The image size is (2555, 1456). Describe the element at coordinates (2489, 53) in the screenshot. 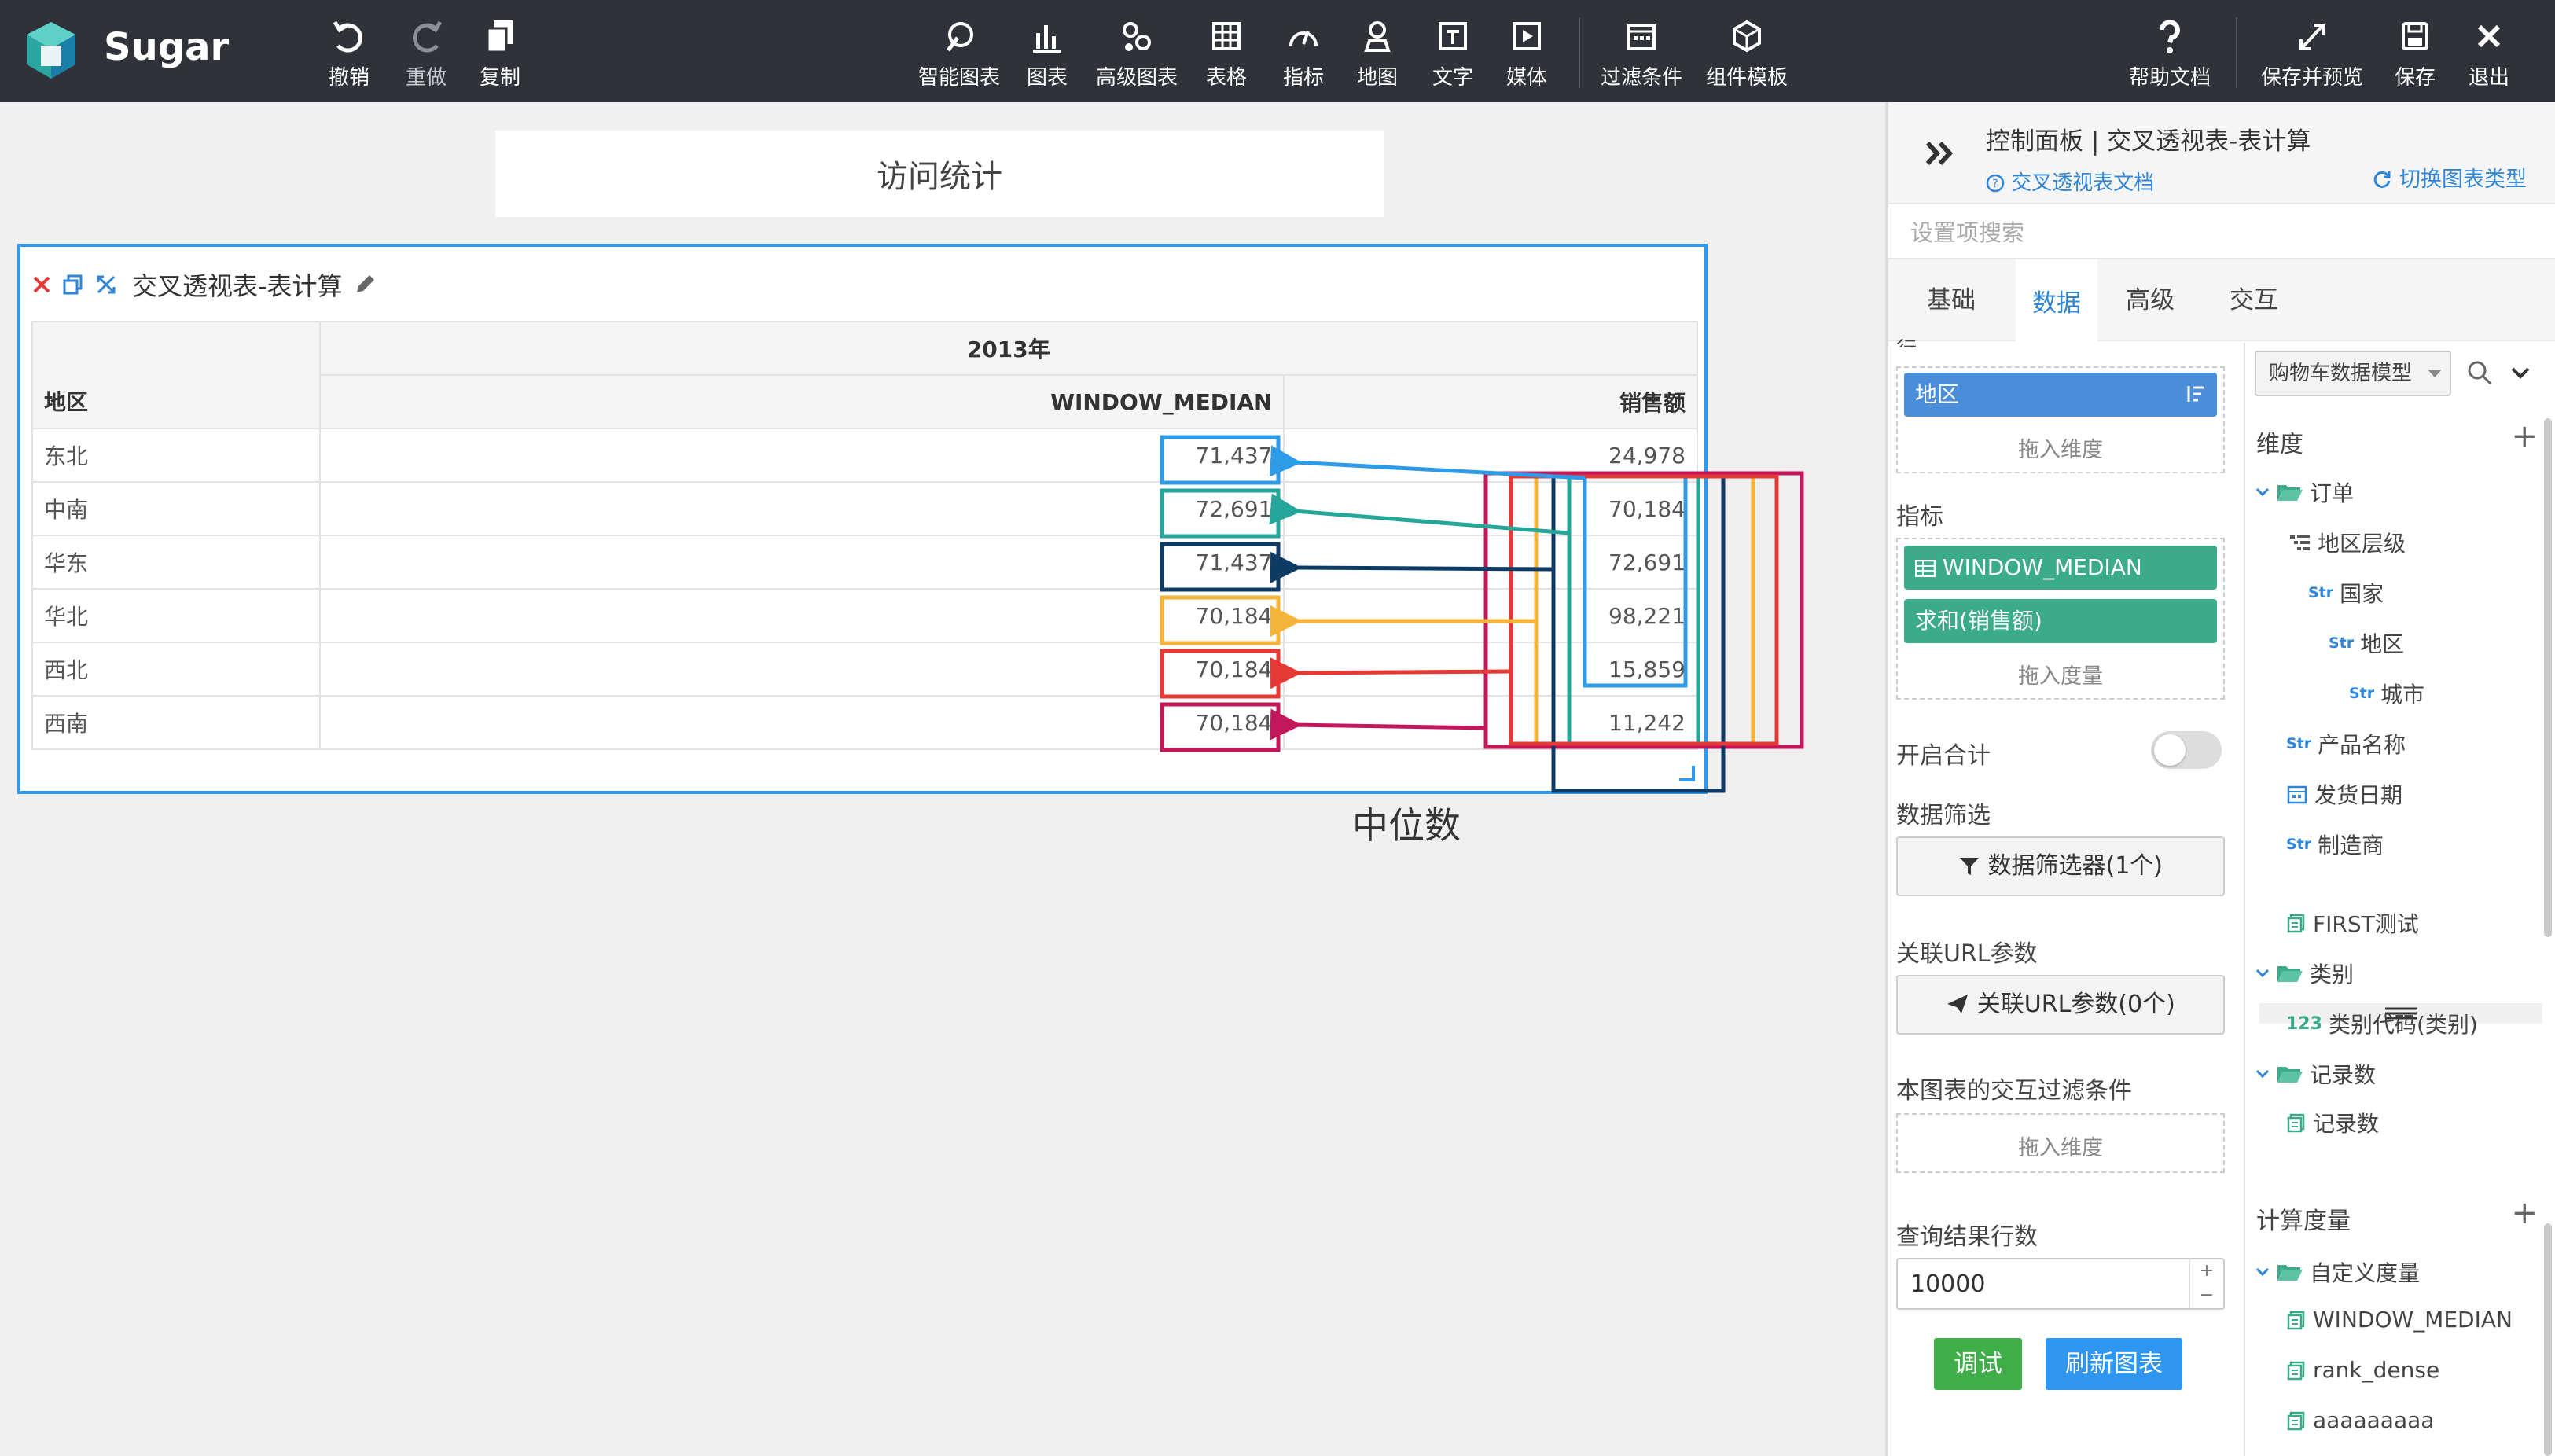

I see `exit-button: 退出` at that location.